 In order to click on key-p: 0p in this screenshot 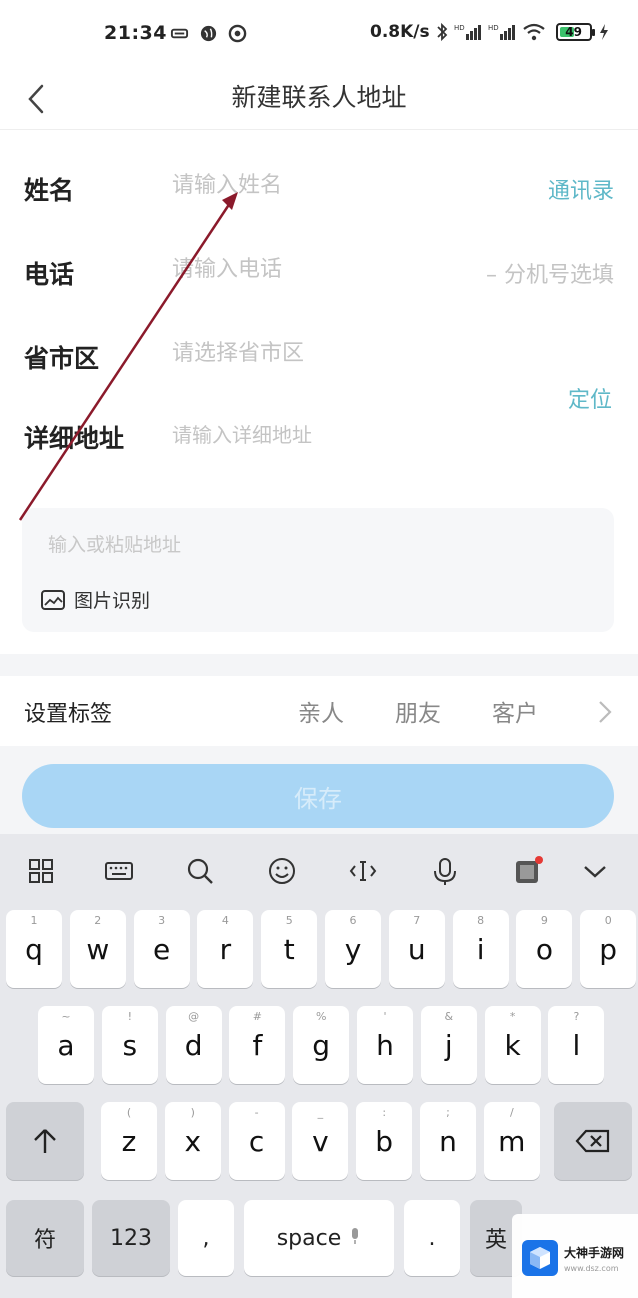, I will do `click(608, 949)`.